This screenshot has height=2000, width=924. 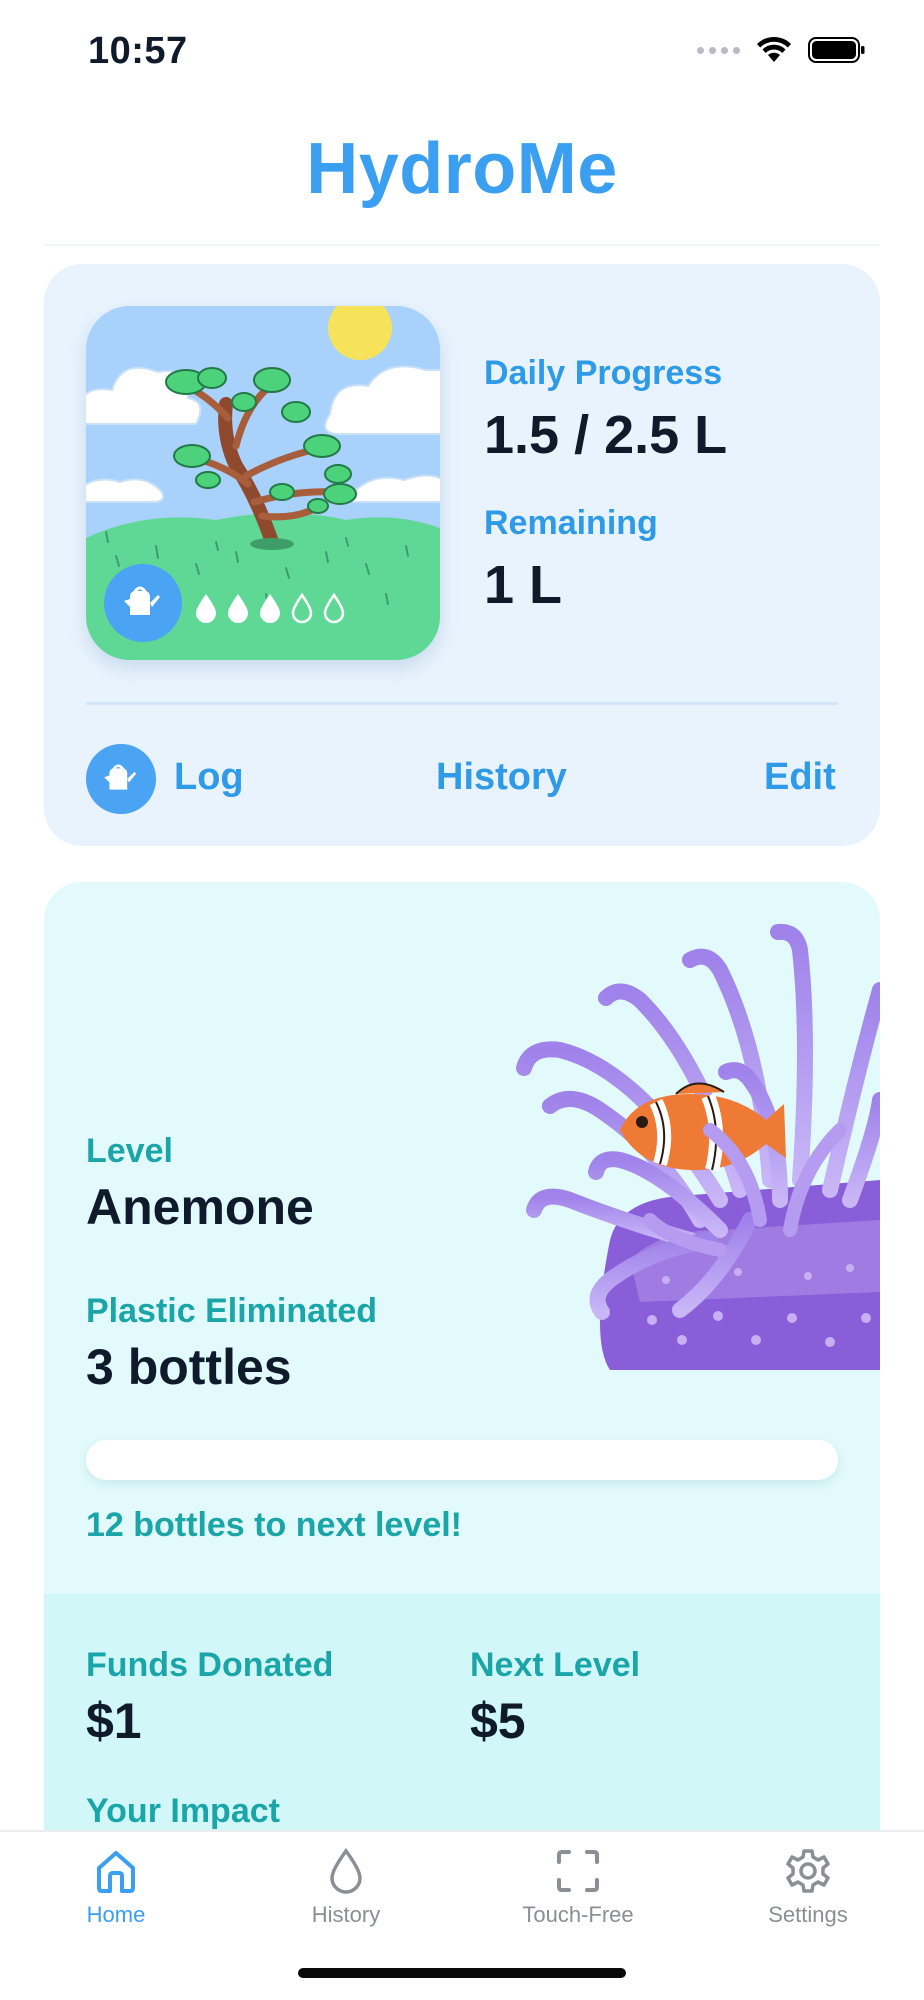 What do you see at coordinates (578, 1871) in the screenshot?
I see `scan-frame-icon` at bounding box center [578, 1871].